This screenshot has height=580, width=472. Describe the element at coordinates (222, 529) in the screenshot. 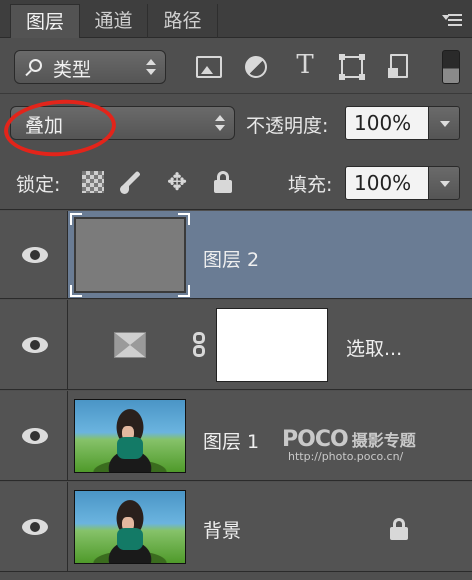

I see `layer-name: 背景` at that location.